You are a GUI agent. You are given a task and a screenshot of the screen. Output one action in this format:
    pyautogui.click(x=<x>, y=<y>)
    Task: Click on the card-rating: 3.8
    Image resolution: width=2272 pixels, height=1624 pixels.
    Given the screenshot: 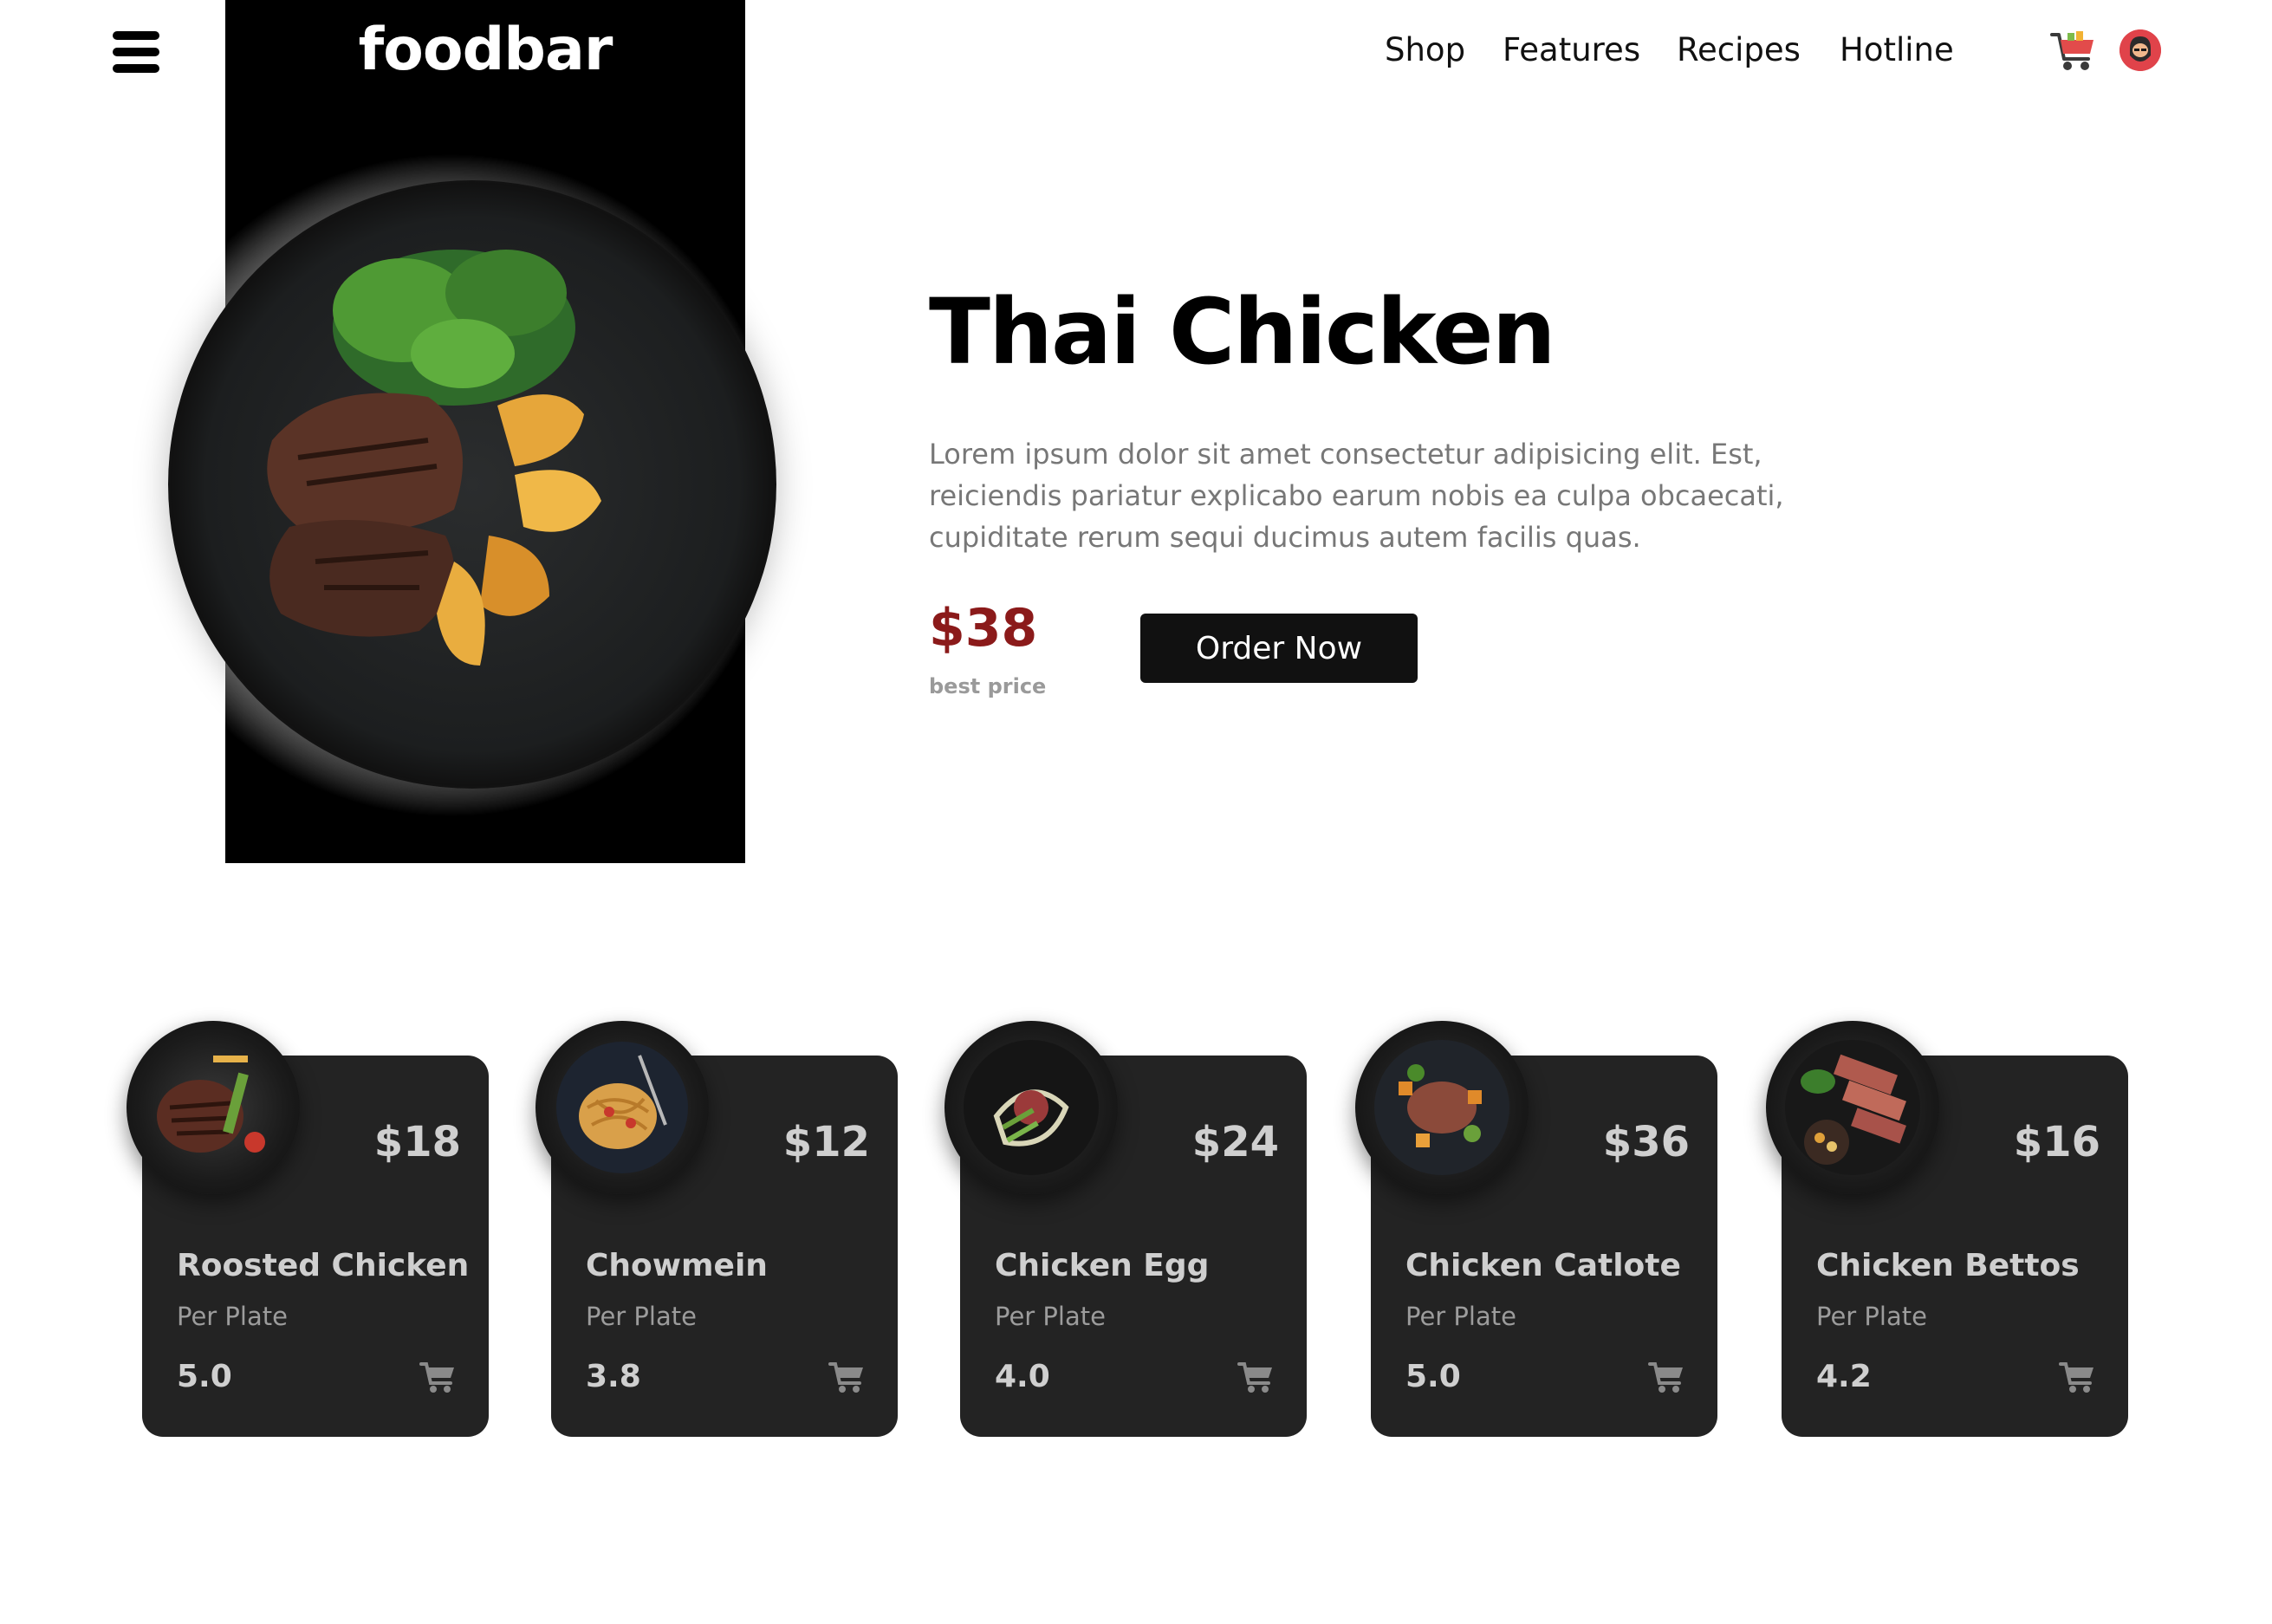 What is the action you would take?
    pyautogui.click(x=613, y=1376)
    